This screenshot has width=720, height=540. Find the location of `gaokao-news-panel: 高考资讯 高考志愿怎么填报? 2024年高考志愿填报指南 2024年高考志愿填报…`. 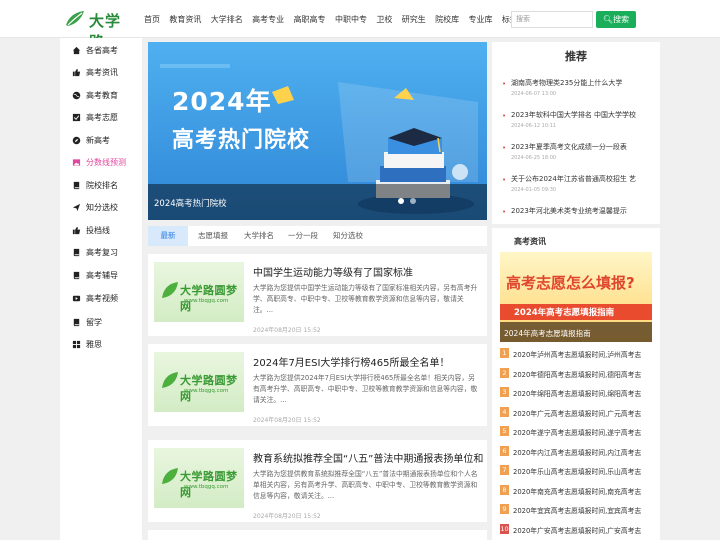

gaokao-news-panel: 高考资讯 高考志愿怎么填报? 2024年高考志愿填报指南 2024年高考志愿填报… is located at coordinates (576, 384).